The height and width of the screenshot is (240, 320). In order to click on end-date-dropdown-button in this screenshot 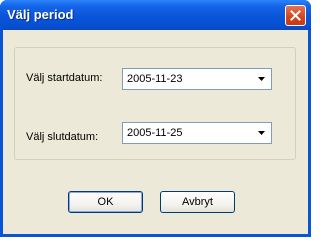, I will do `click(261, 133)`.